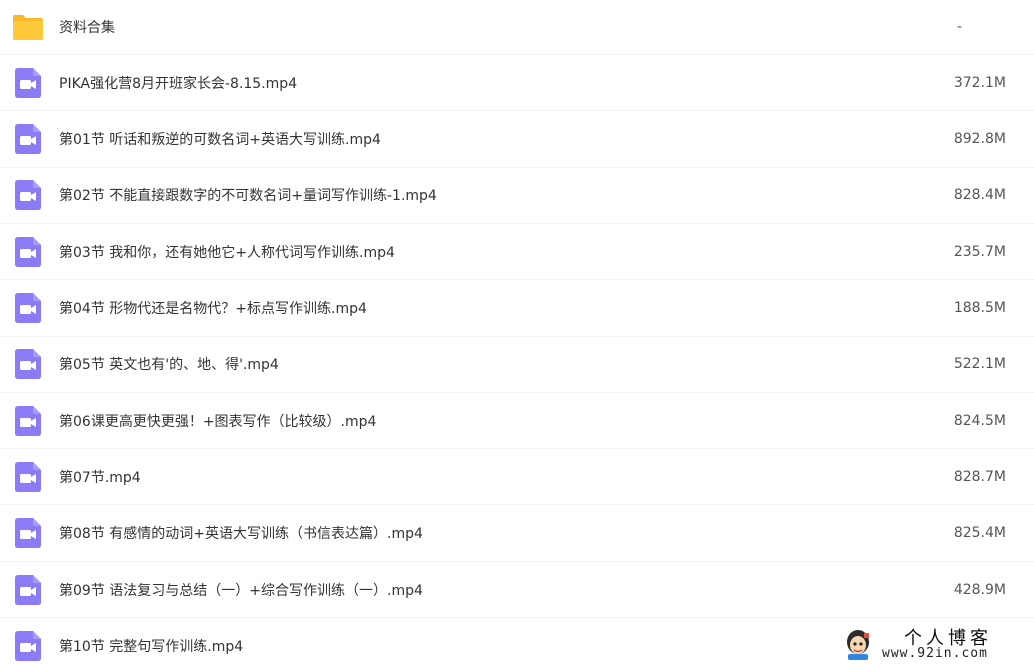 Image resolution: width=1034 pixels, height=667 pixels. What do you see at coordinates (227, 252) in the screenshot?
I see `file-name: 第03节 我和你，还有她他它+人称代词写作训练.mp4` at bounding box center [227, 252].